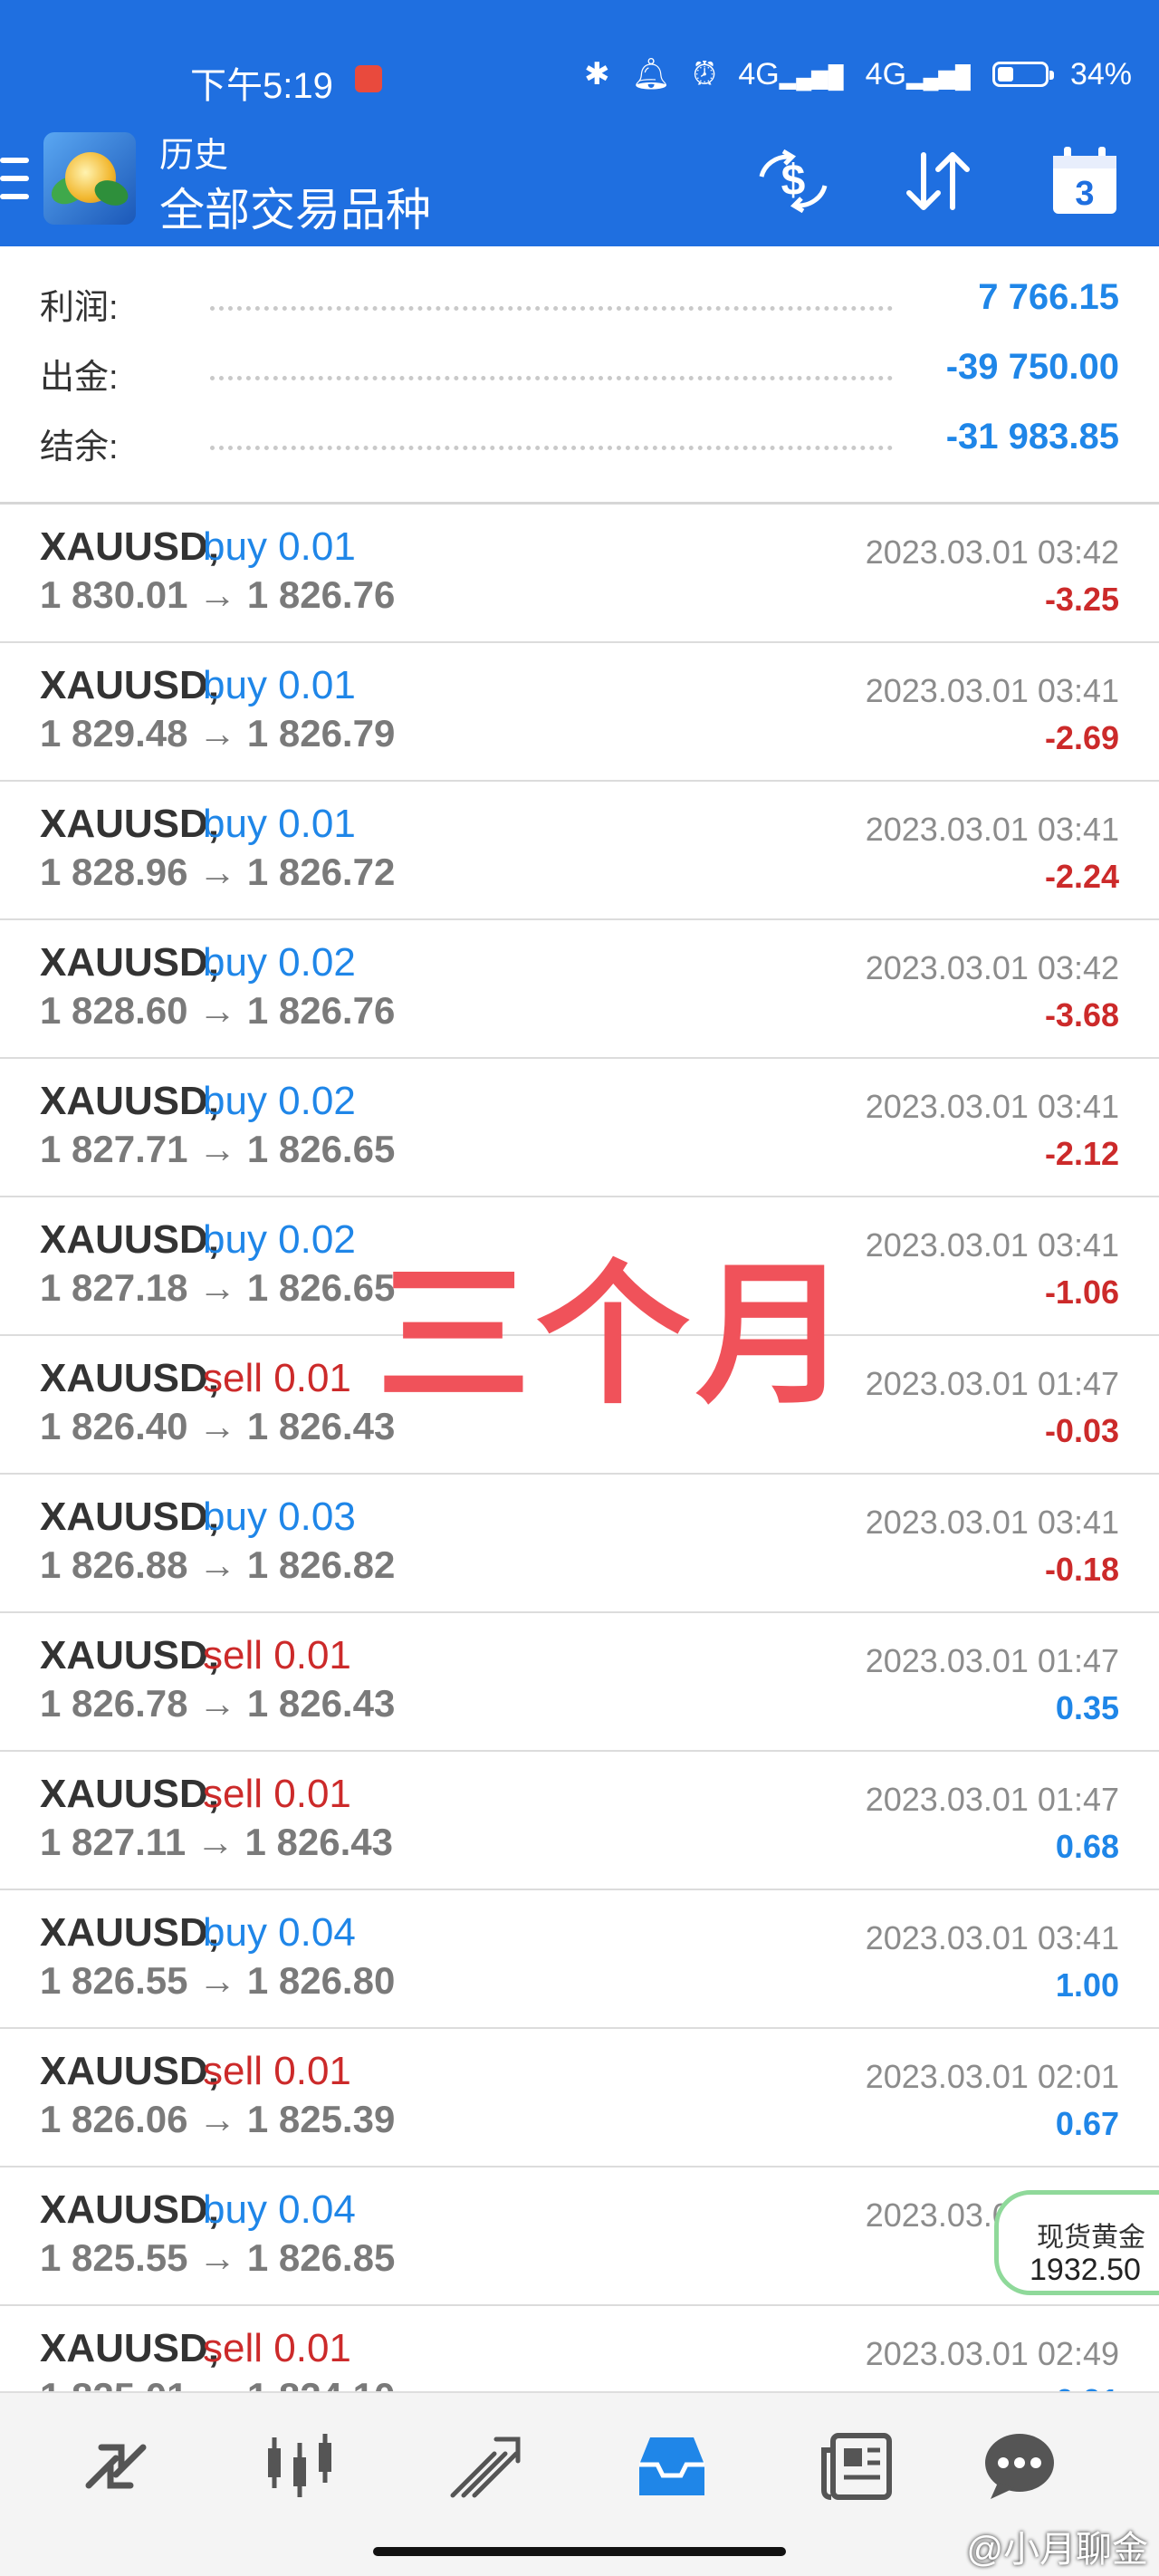 The width and height of the screenshot is (1159, 2576). Describe the element at coordinates (1081, 737) in the screenshot. I see `trade-pnl: -2.69` at that location.